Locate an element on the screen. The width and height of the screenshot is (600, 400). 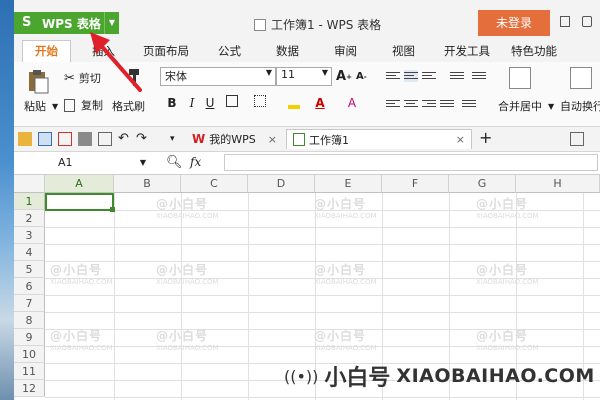
font-color-button: A is located at coordinates (320, 103).